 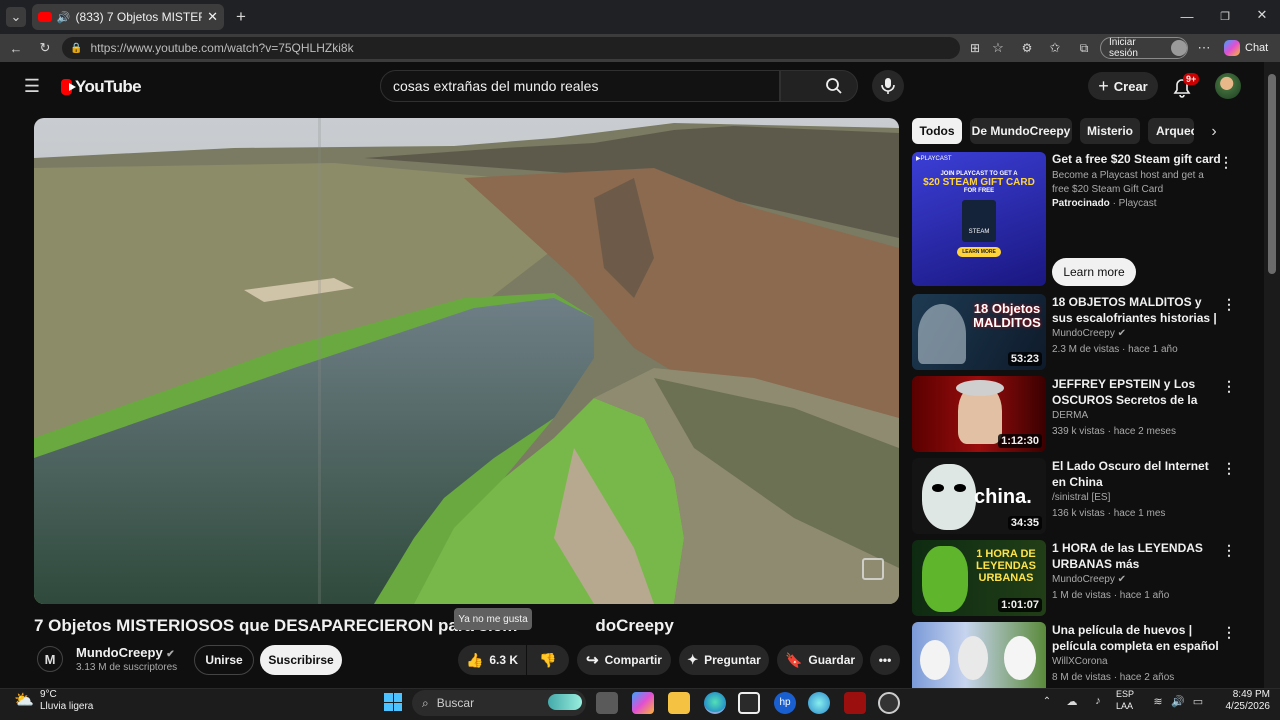 I want to click on subscribe-button: Suscribirse, so click(x=301, y=660).